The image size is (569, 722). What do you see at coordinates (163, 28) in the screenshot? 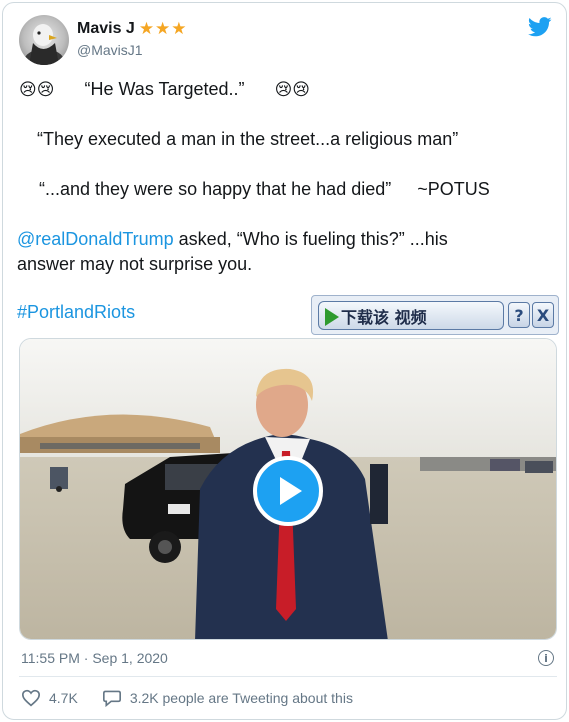
I see `stars-icon: ★★★` at bounding box center [163, 28].